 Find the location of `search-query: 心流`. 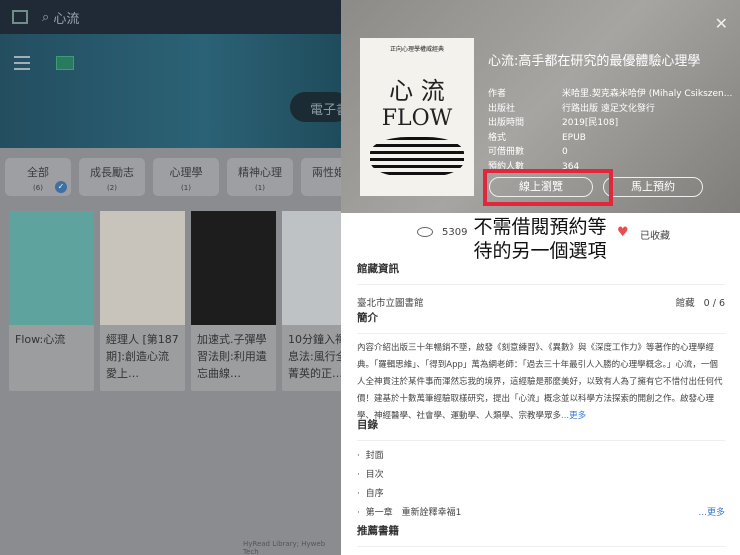

search-query: 心流 is located at coordinates (66, 17).